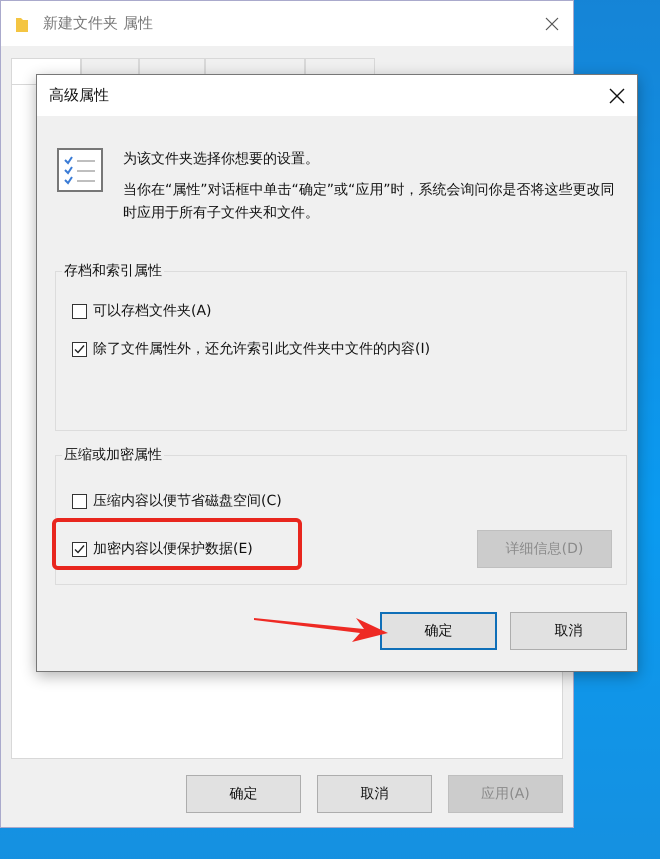 The width and height of the screenshot is (660, 859). Describe the element at coordinates (251, 349) in the screenshot. I see `checkbox-option: 除了文件属性外，还允许索引此文件夹中文件的内容(I)` at that location.